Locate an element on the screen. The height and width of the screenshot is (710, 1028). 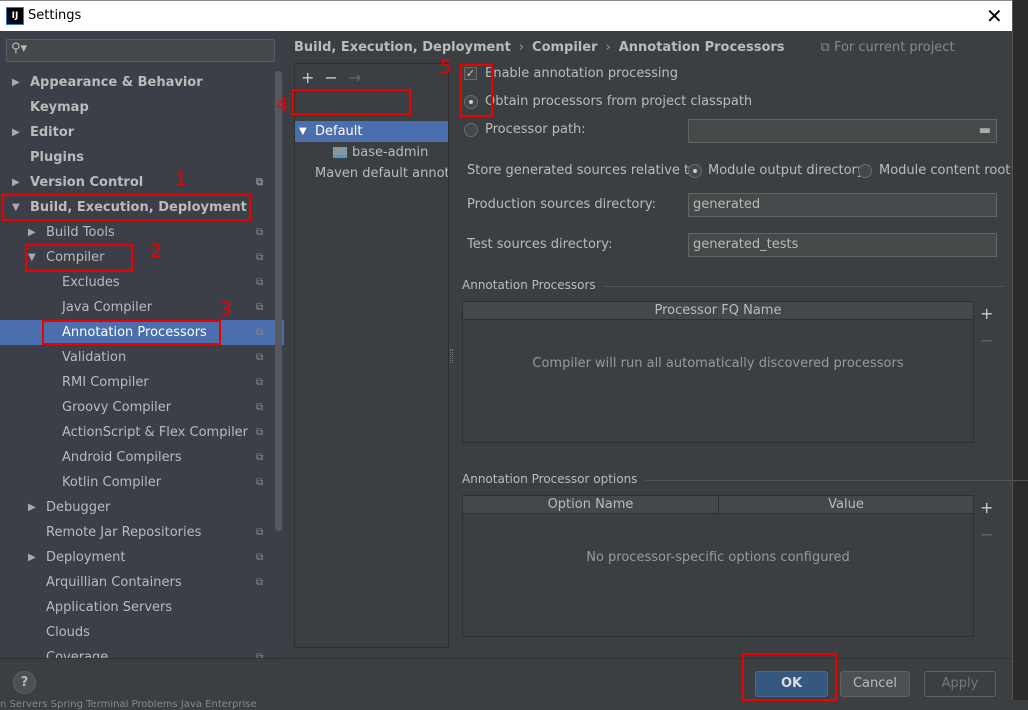
add-icon: + is located at coordinates (312, 77).